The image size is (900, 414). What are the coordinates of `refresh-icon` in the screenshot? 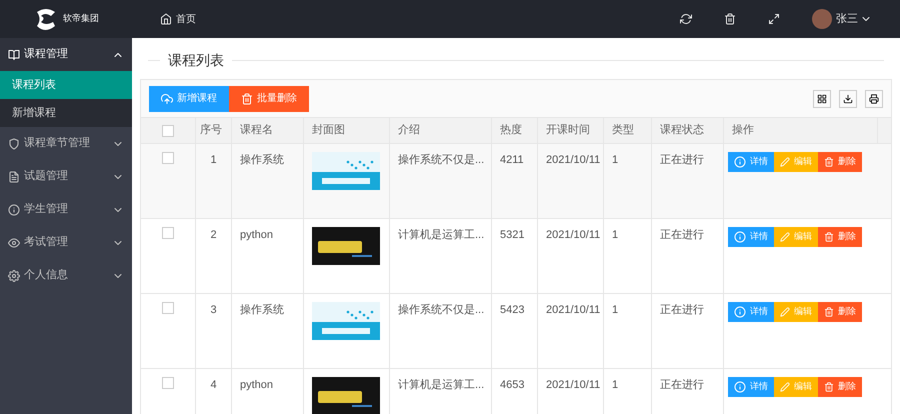 It's located at (686, 19).